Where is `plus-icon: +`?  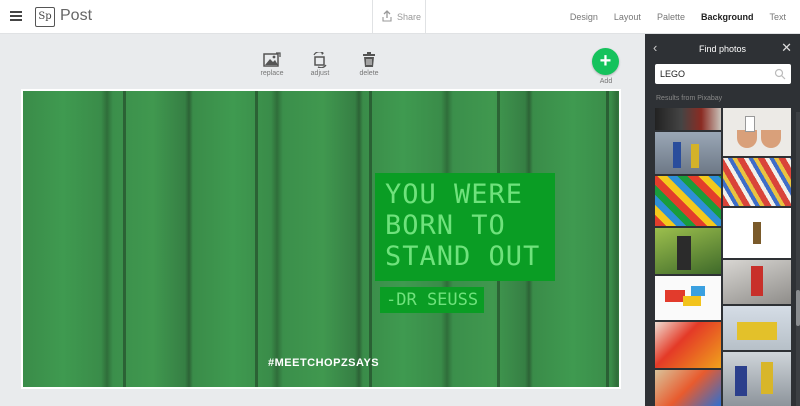 plus-icon: + is located at coordinates (605, 61).